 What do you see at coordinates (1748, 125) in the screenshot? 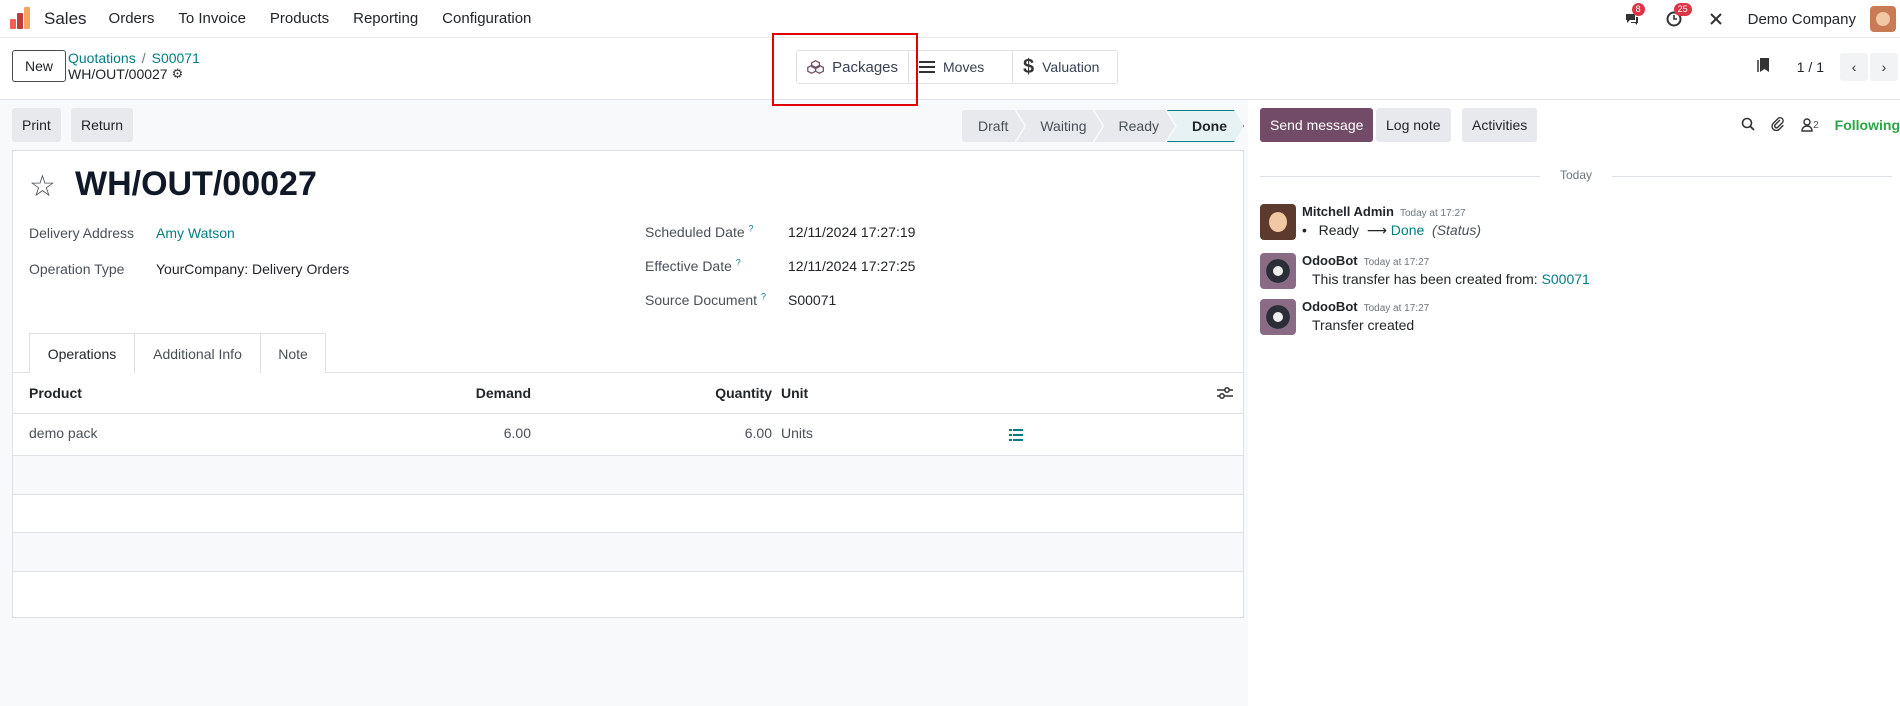
I see `search-icon` at bounding box center [1748, 125].